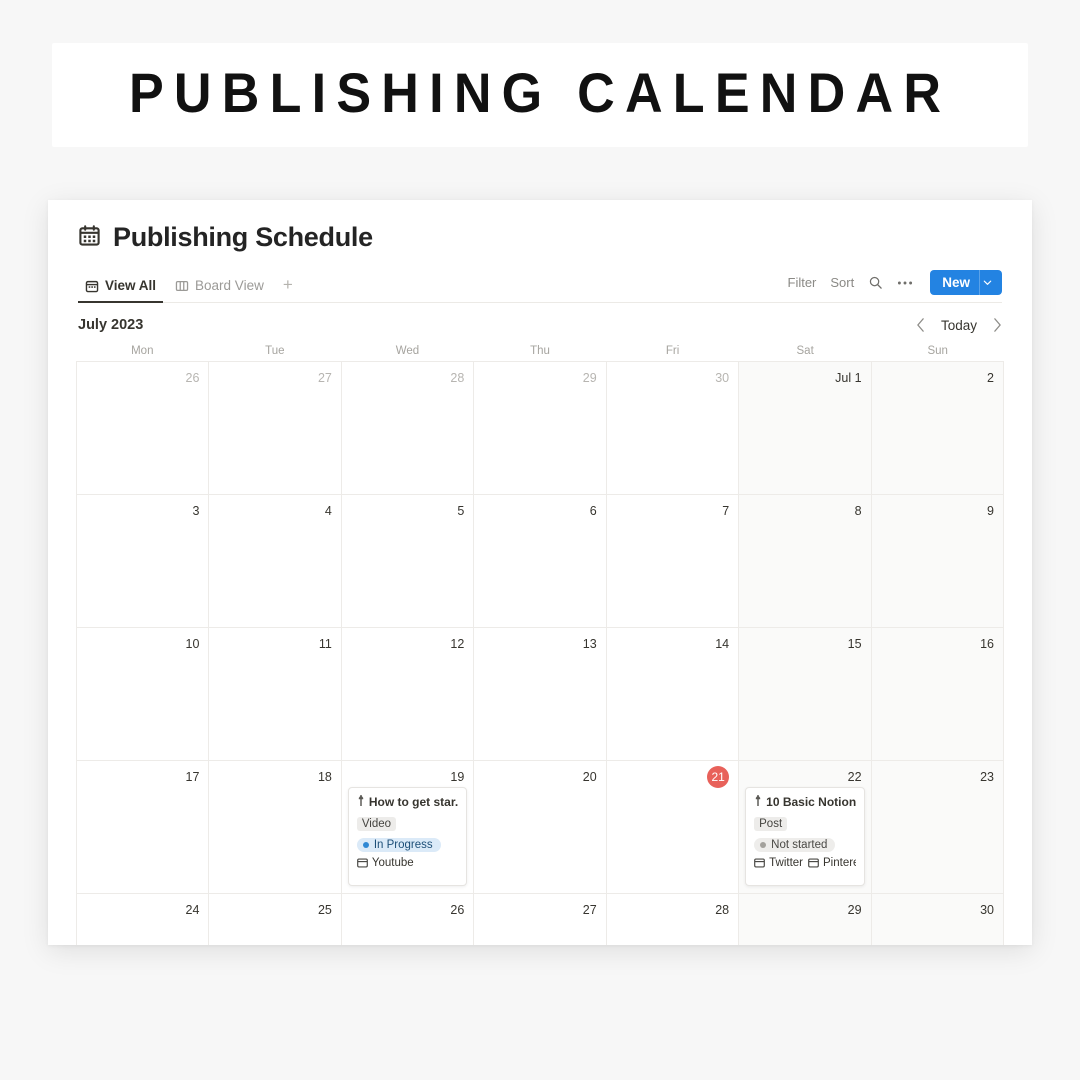  I want to click on day-cell: 5, so click(408, 561).